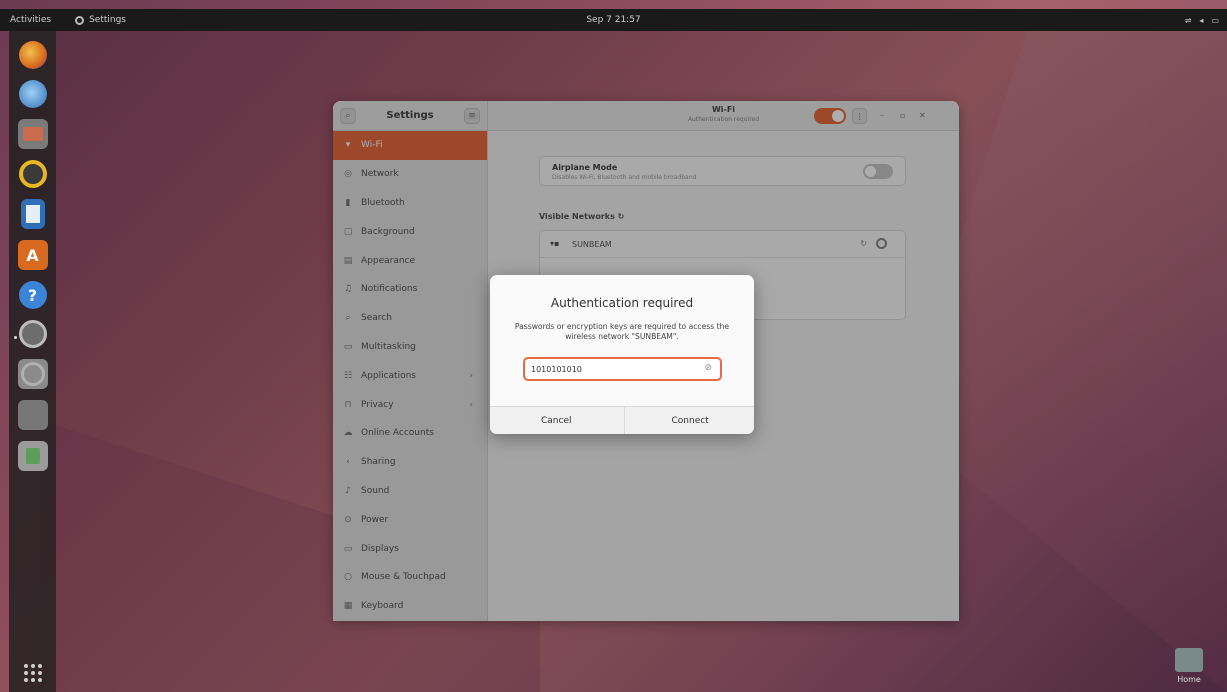 This screenshot has width=1227, height=692. Describe the element at coordinates (32, 295) in the screenshot. I see `help-icon: ?` at that location.